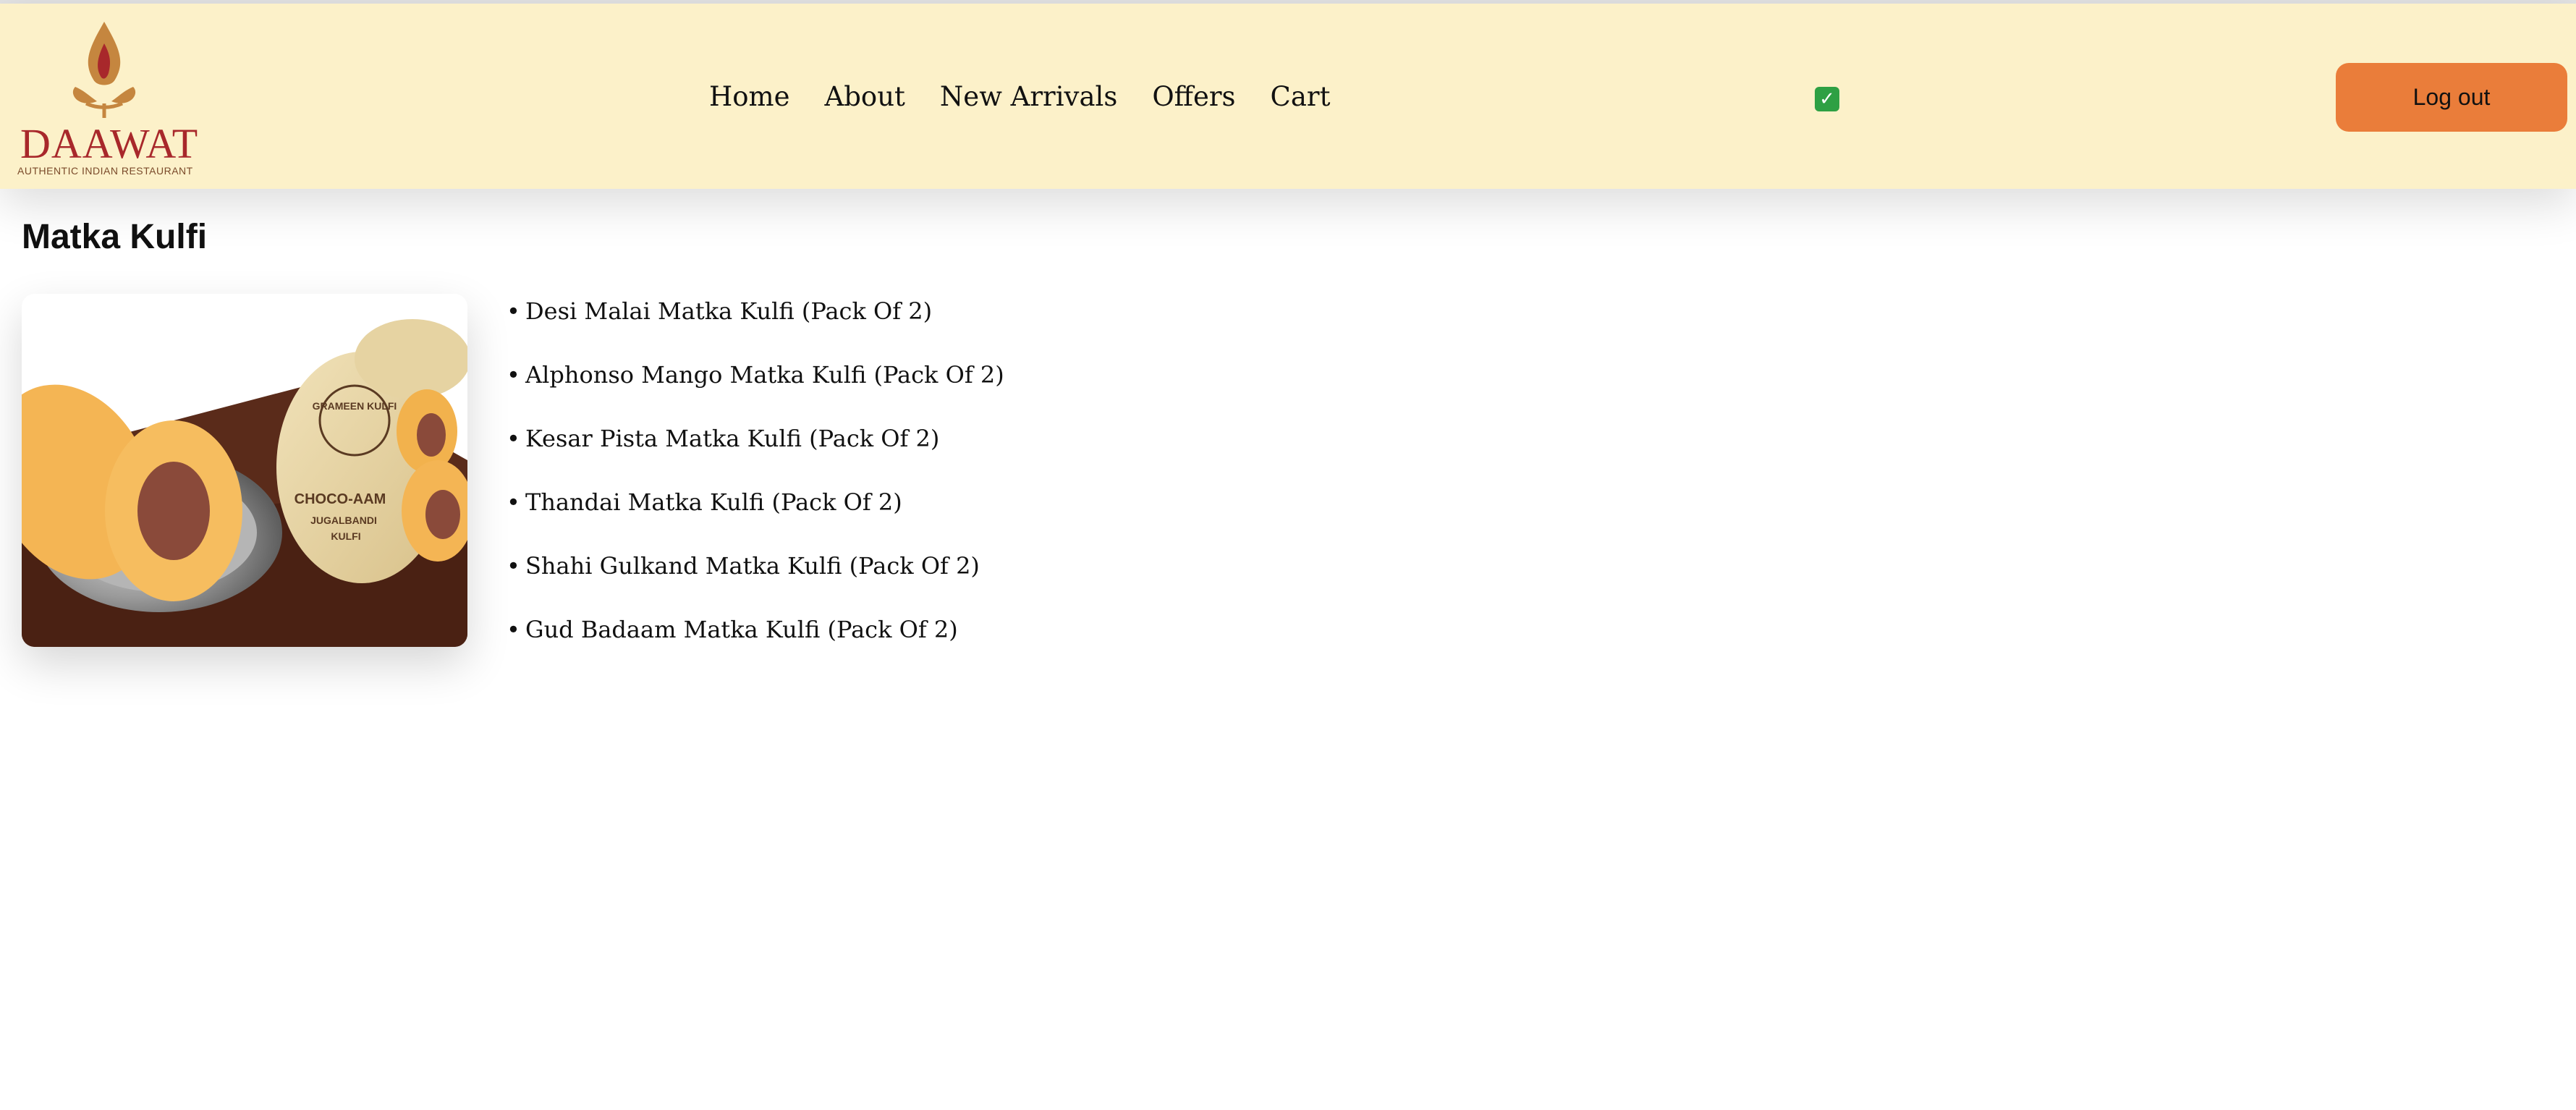 This screenshot has width=2576, height=1110. What do you see at coordinates (105, 171) in the screenshot?
I see `logo-tagline: AUTHENTIC INDIAN RESTAURANT` at bounding box center [105, 171].